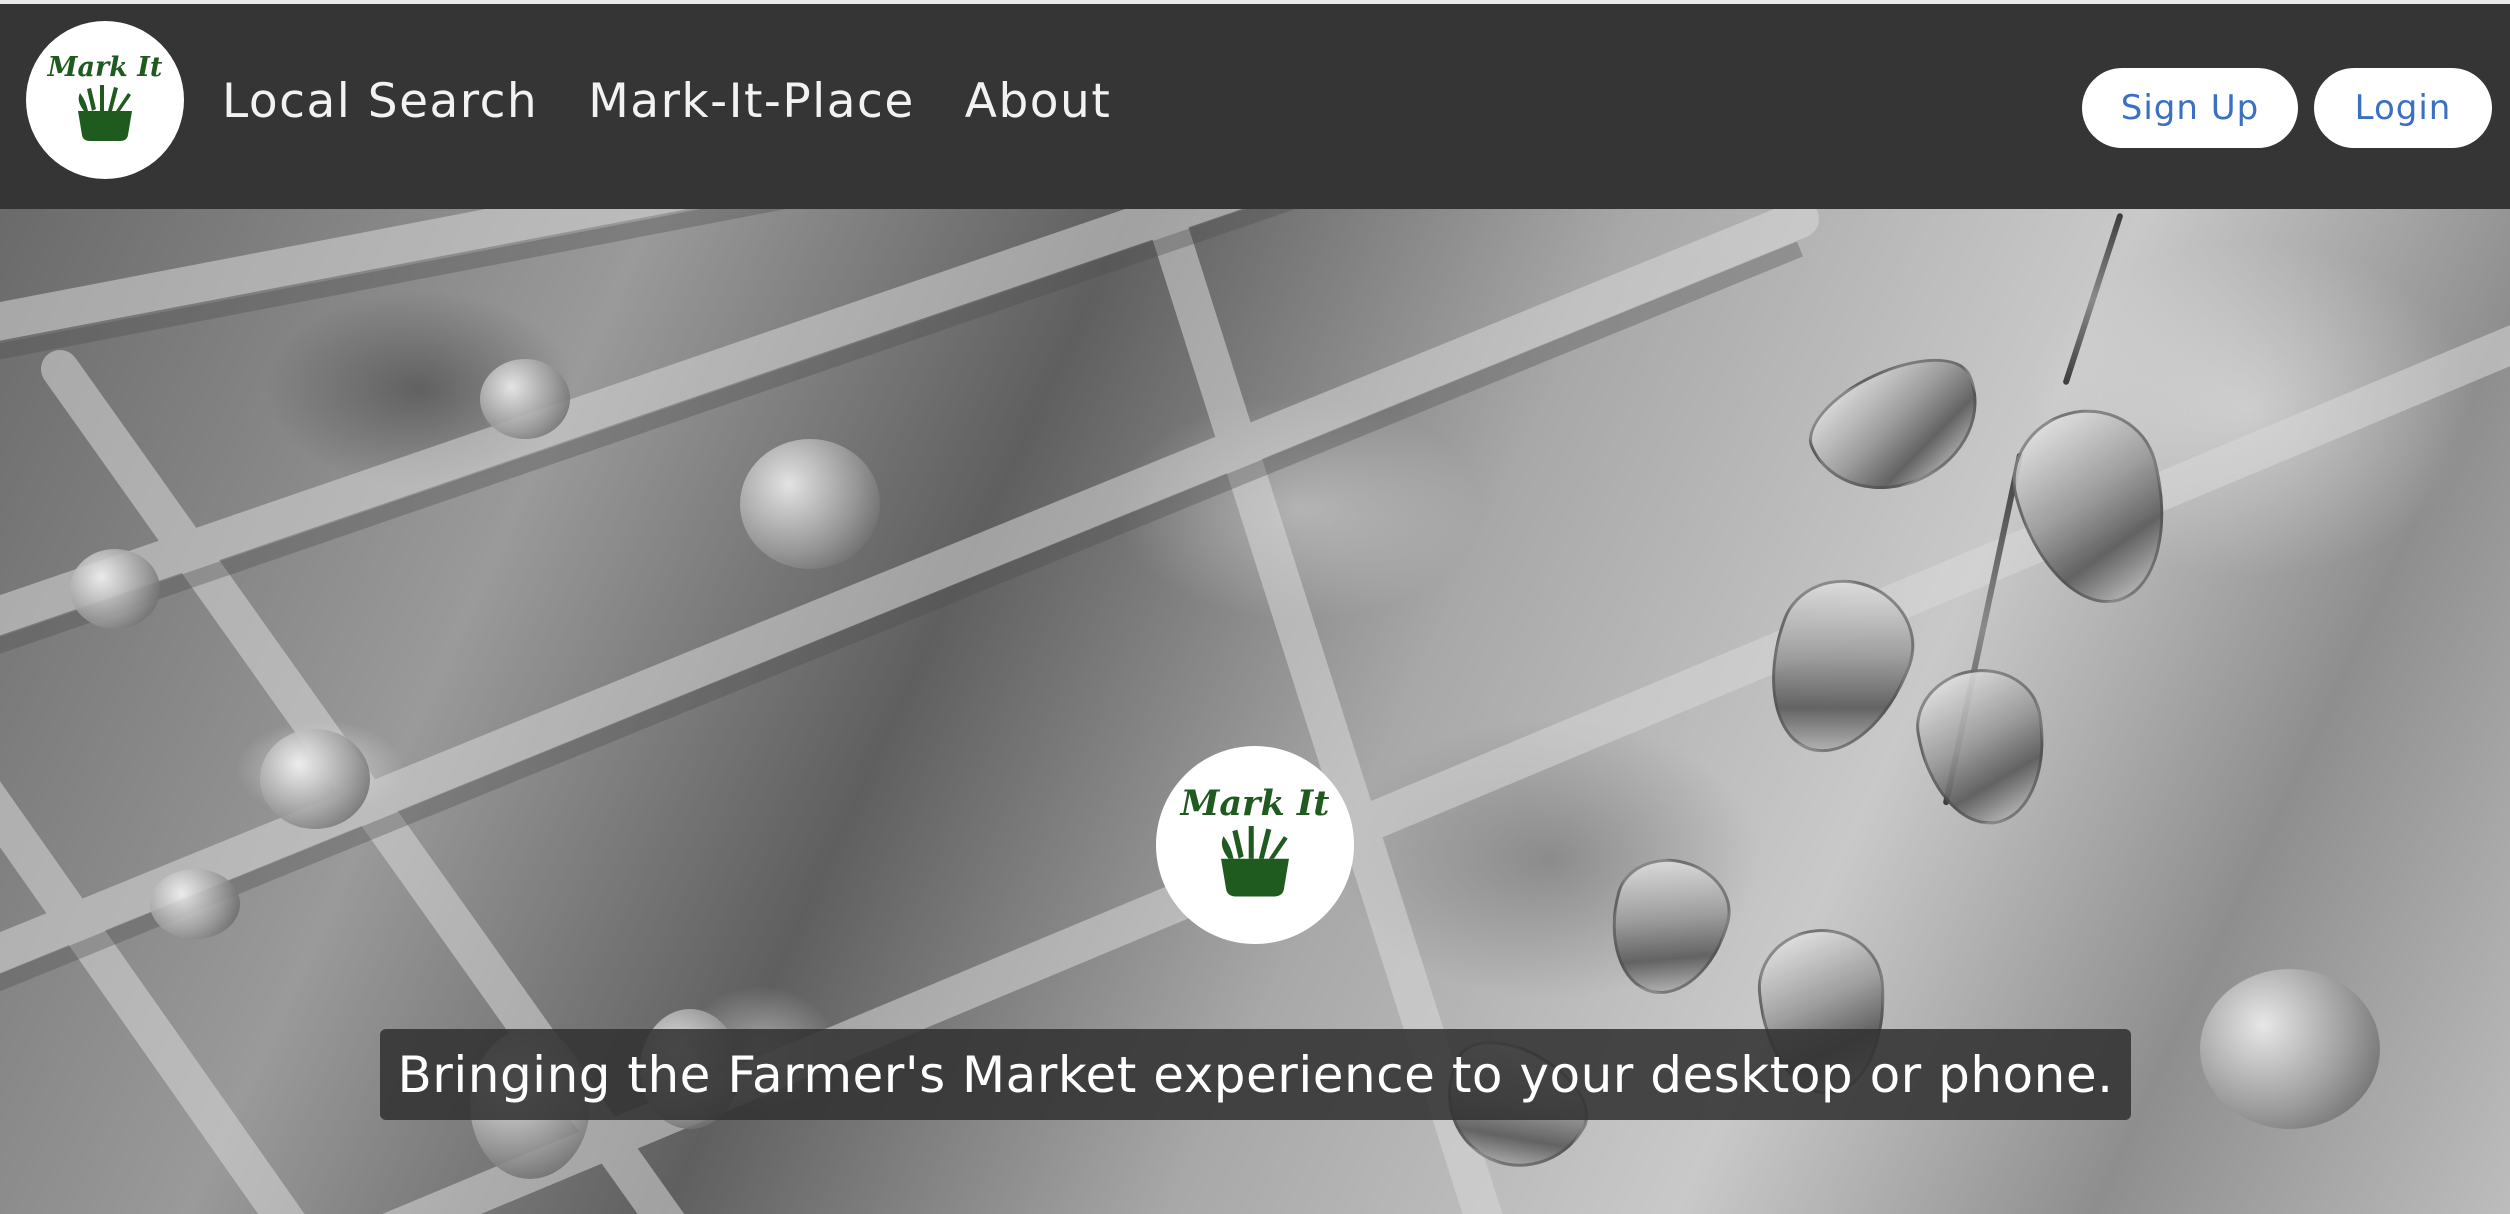 Image resolution: width=2510 pixels, height=1214 pixels. Describe the element at coordinates (1255, 803) in the screenshot. I see `hero-logo-wordmark: Mark It` at that location.